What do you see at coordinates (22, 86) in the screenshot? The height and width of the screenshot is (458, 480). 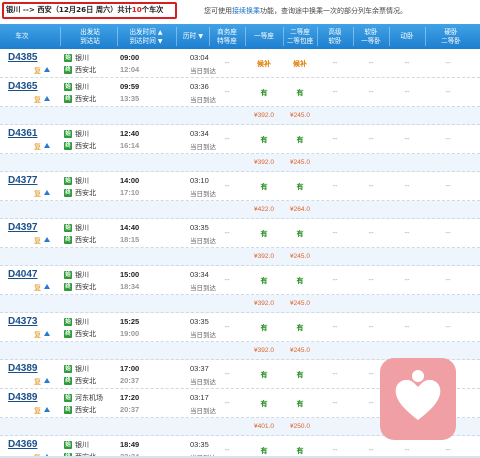 I see `train-number-link: D4365` at bounding box center [22, 86].